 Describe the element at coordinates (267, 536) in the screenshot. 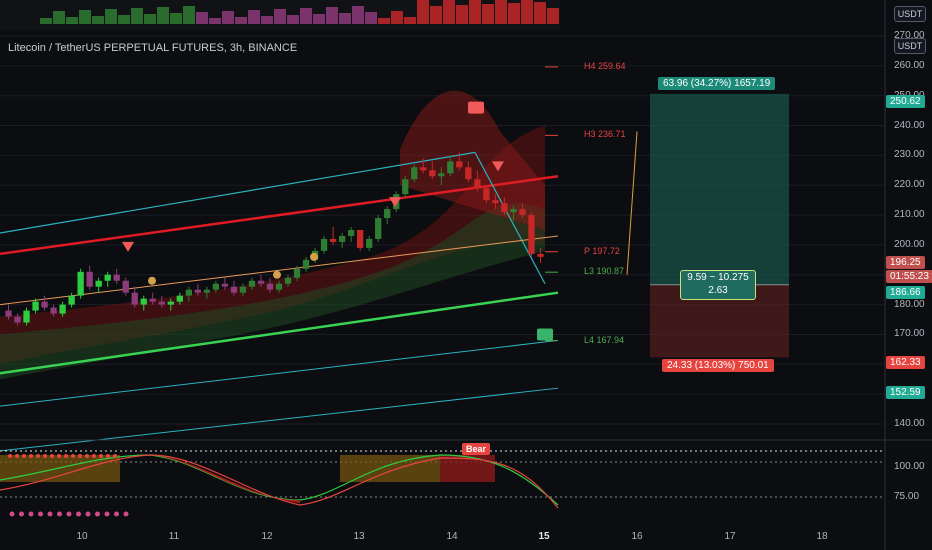

I see `time-tick-label: 12` at that location.